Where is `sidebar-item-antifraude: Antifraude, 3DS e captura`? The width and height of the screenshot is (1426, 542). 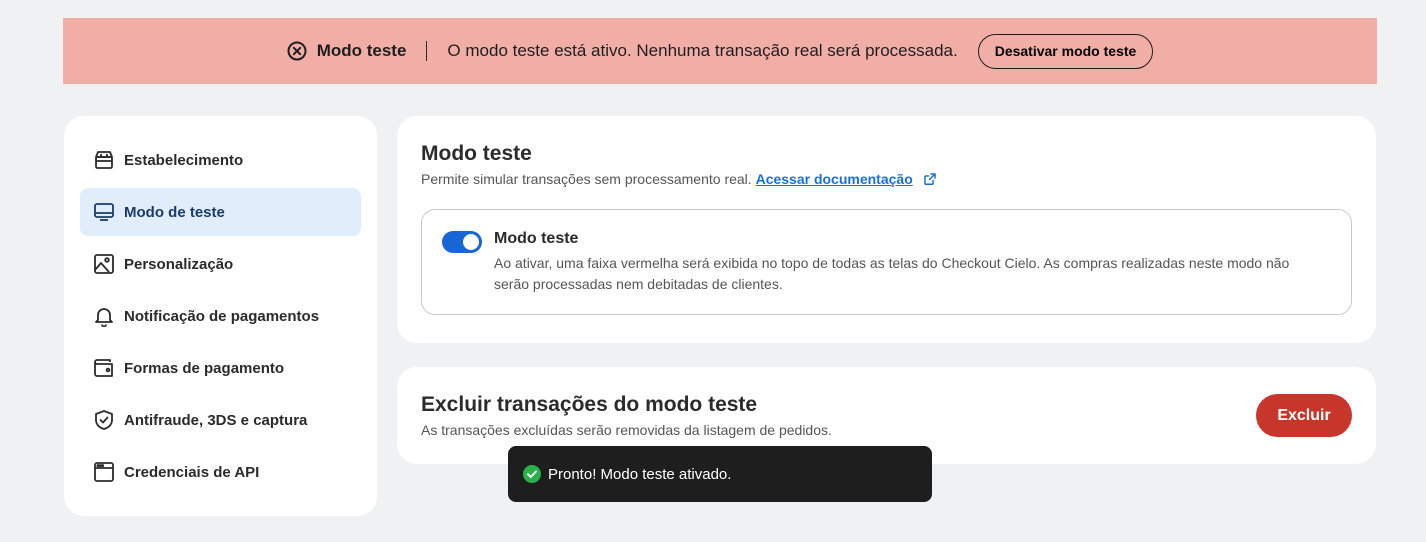 sidebar-item-antifraude: Antifraude, 3DS e captura is located at coordinates (220, 420).